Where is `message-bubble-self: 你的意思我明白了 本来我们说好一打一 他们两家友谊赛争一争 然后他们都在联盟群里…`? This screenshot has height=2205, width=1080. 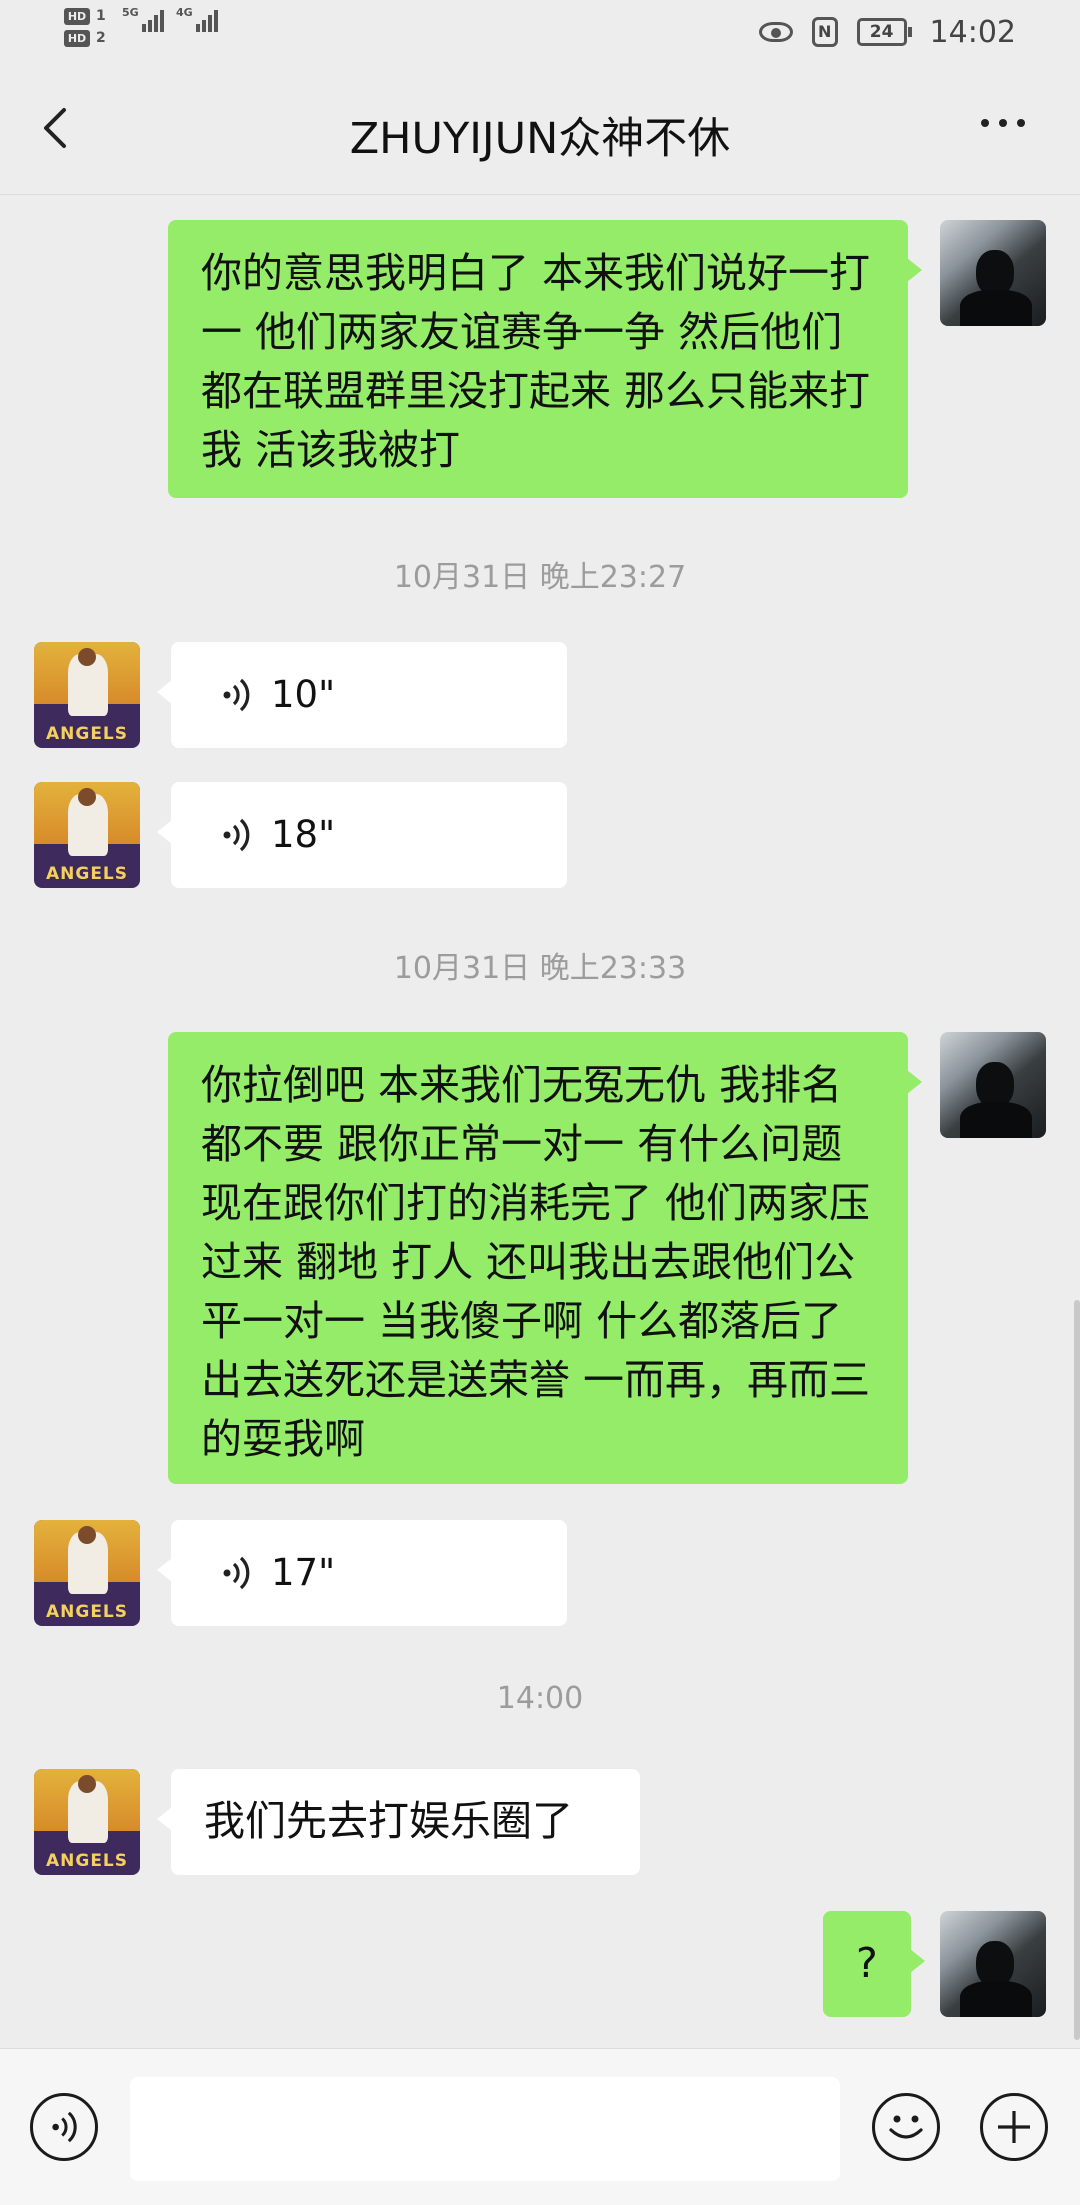
message-bubble-self: 你的意思我明白了 本来我们说好一打一 他们两家友谊赛争一争 然后他们都在联盟群里… is located at coordinates (545, 359).